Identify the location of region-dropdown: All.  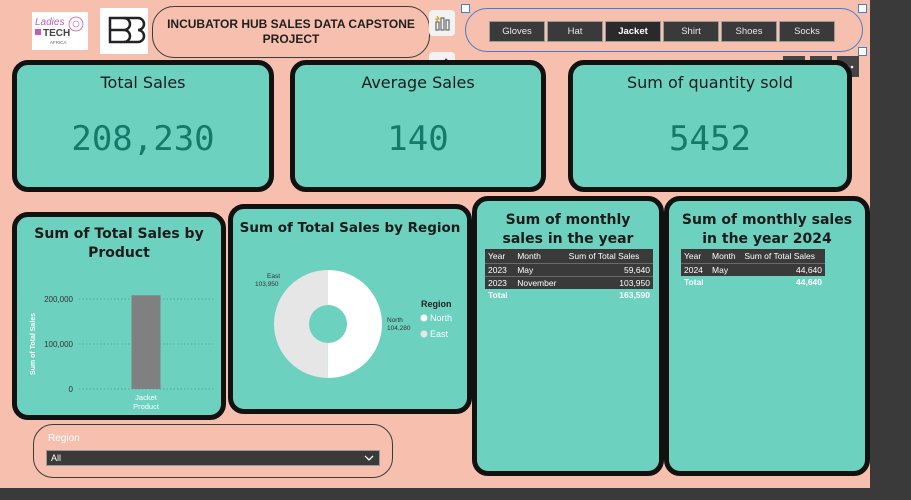
(213, 458).